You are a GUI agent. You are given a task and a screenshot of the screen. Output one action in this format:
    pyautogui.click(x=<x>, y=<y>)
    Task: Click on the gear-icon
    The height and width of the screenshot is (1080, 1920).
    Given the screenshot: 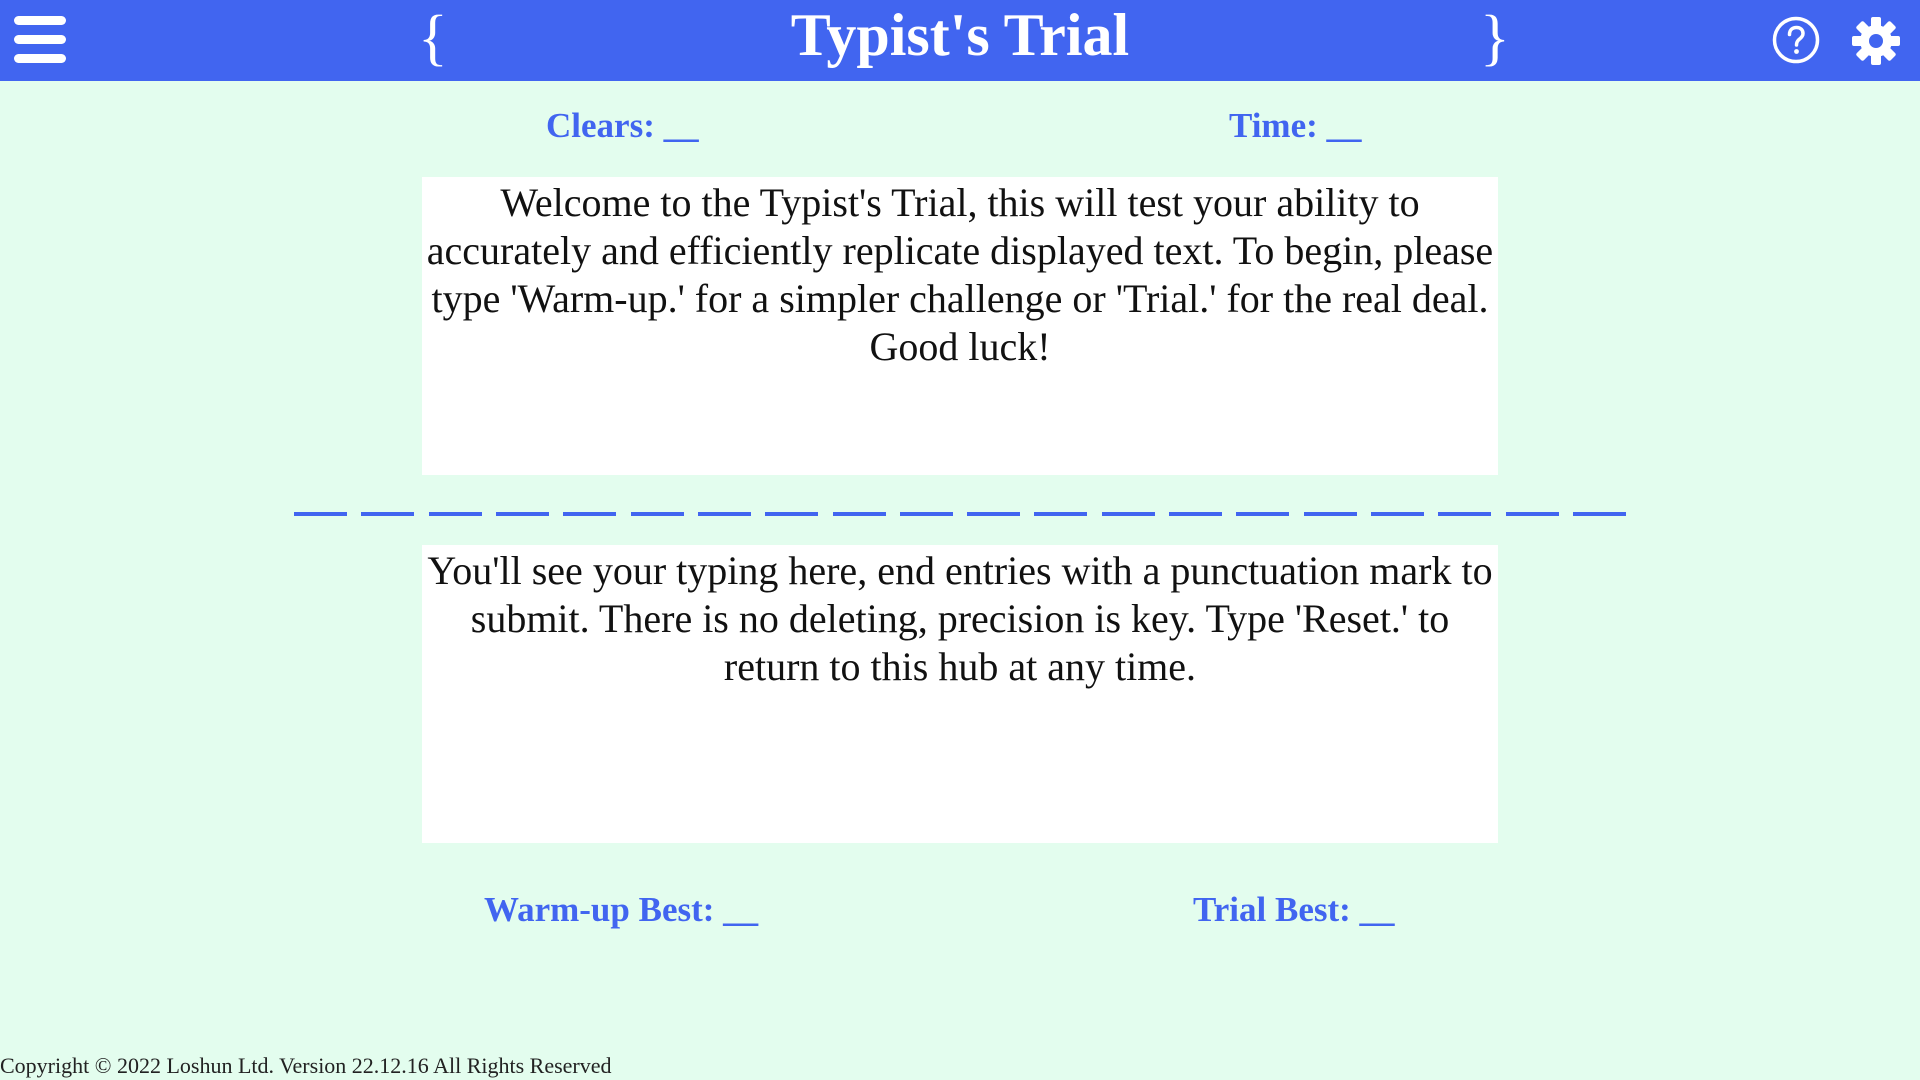 What is the action you would take?
    pyautogui.click(x=1876, y=41)
    